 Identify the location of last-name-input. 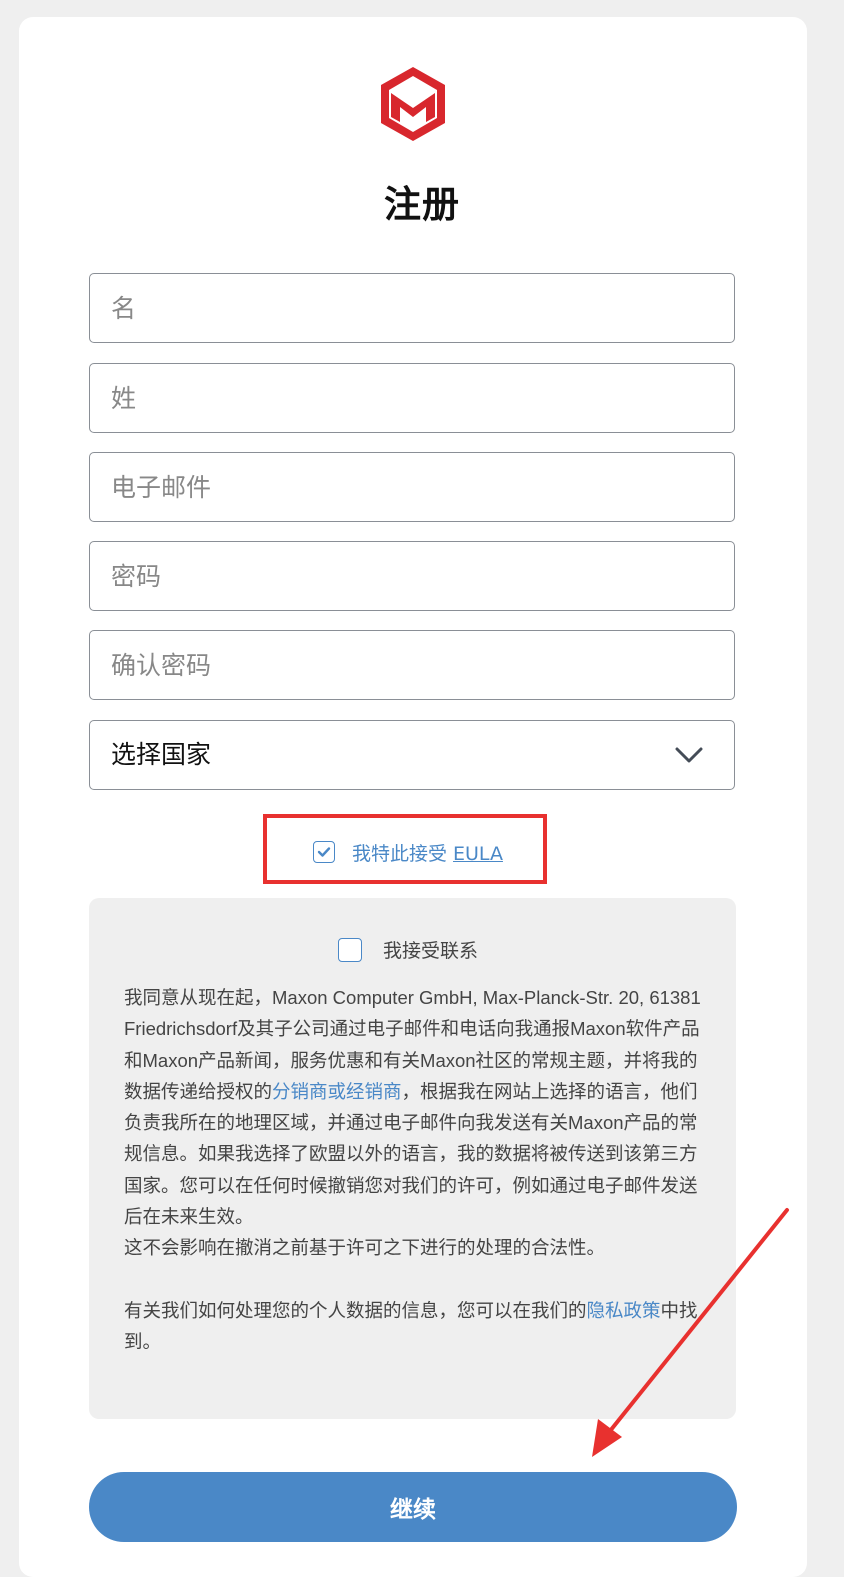
(400, 398).